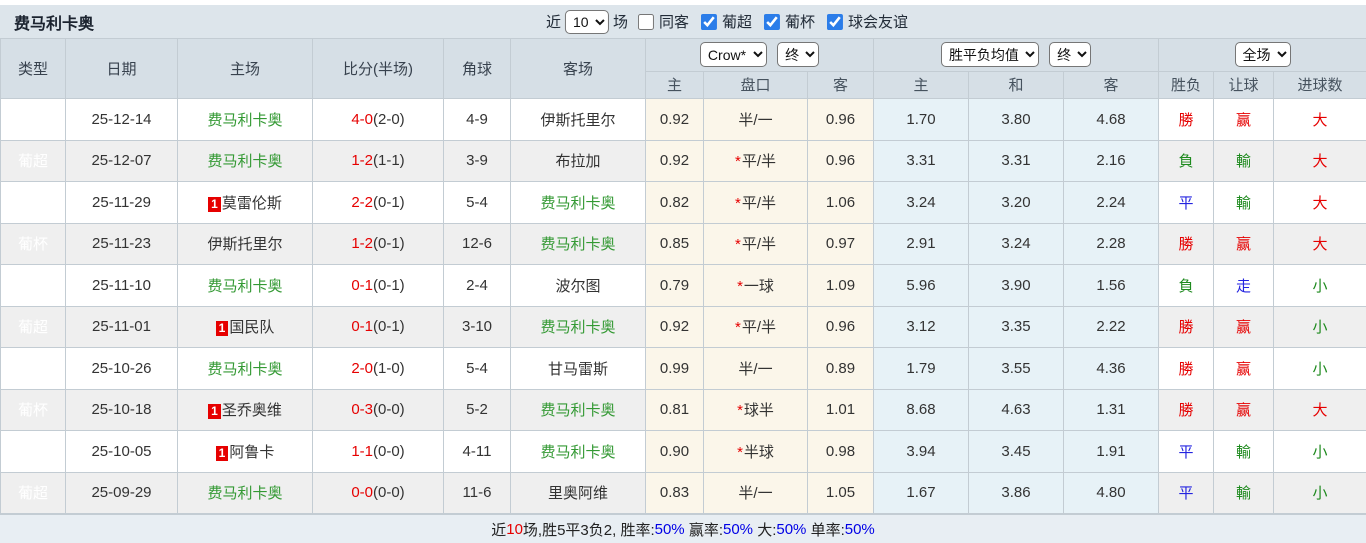 This screenshot has width=1366, height=543. I want to click on home-team-cell: 费马利卡奥, so click(245, 285).